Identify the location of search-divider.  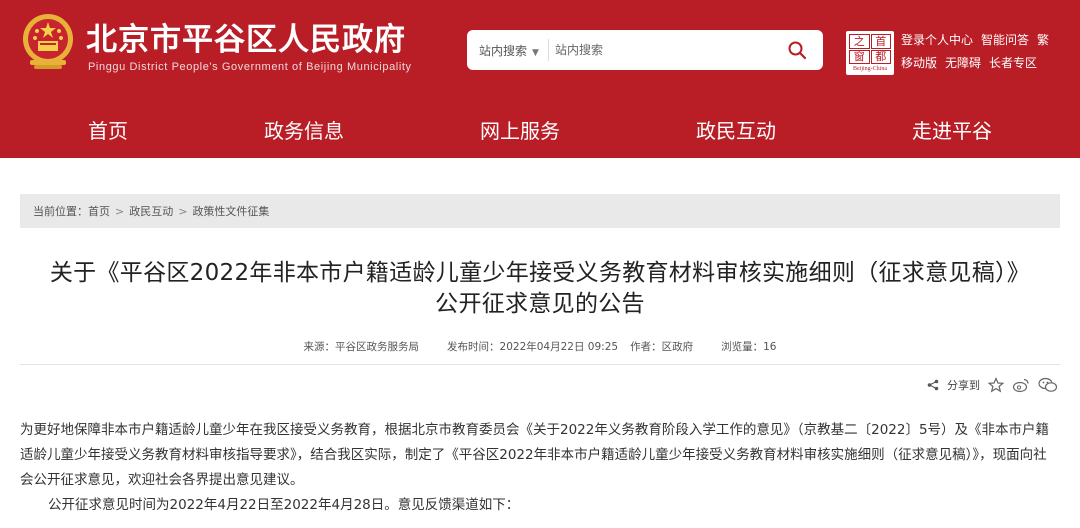
(548, 50).